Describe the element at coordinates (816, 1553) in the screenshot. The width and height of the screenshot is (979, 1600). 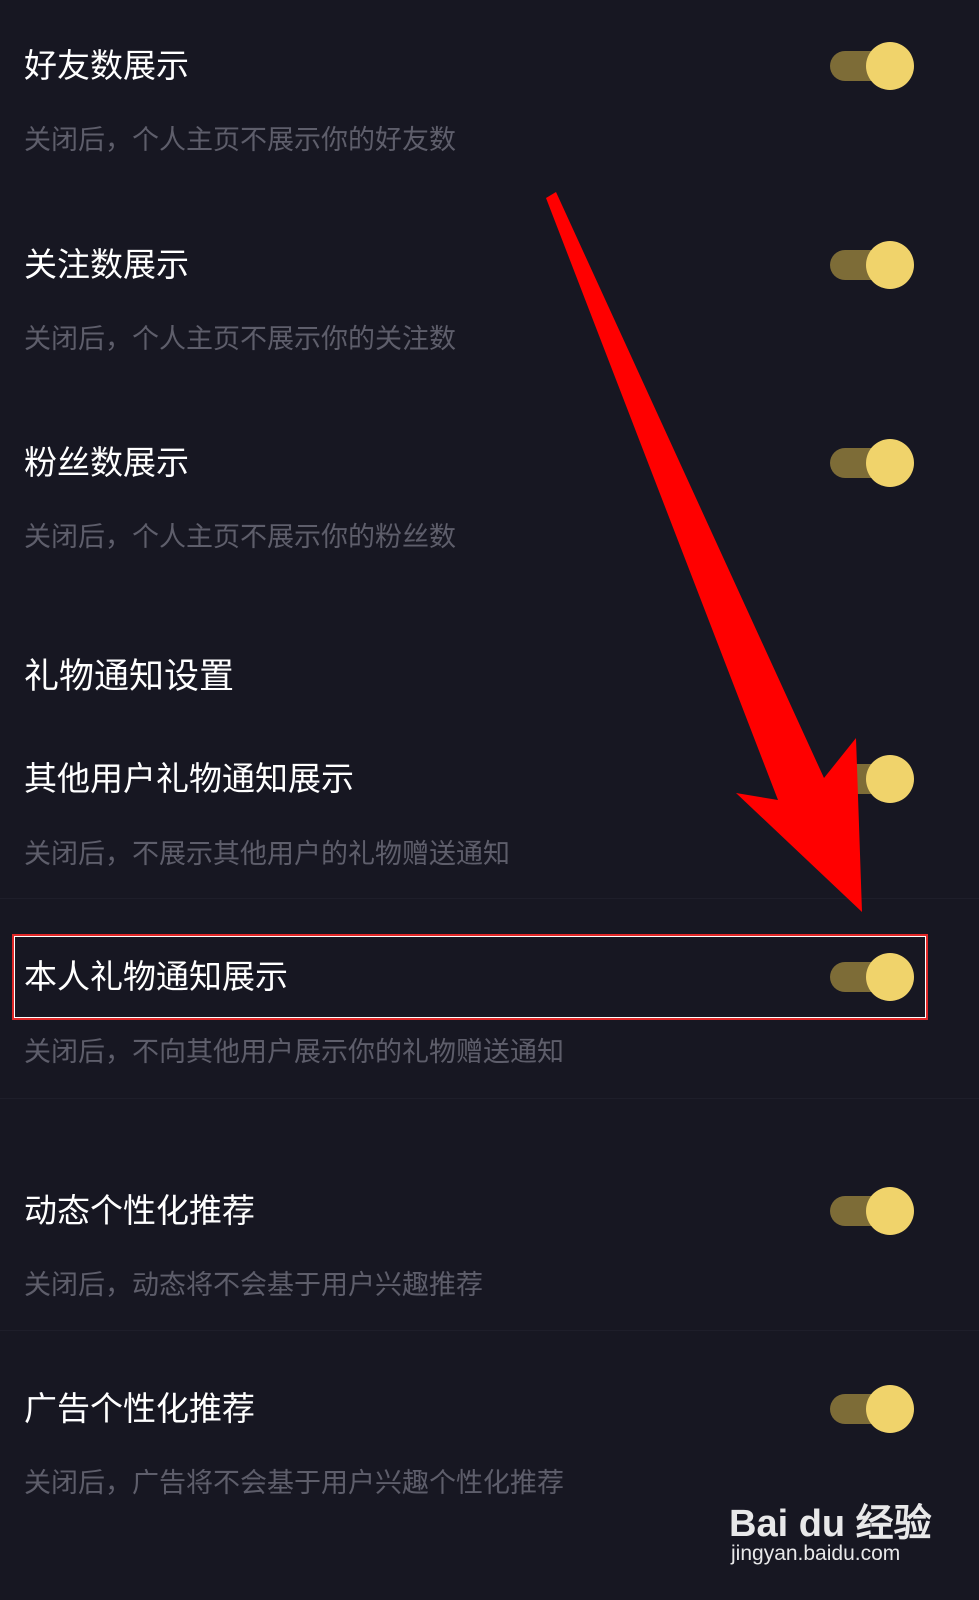
I see `watermark-url: jingyan.baidu.com` at that location.